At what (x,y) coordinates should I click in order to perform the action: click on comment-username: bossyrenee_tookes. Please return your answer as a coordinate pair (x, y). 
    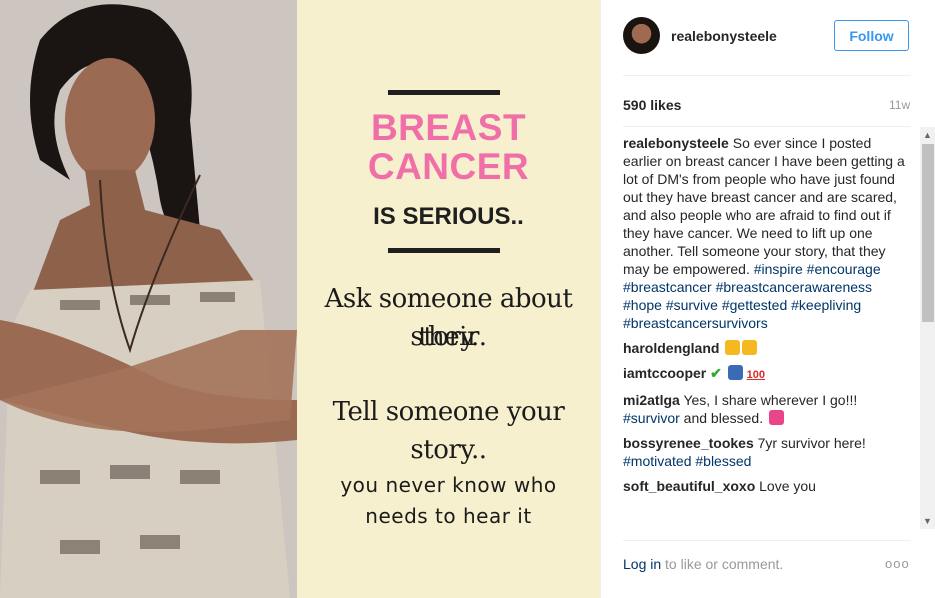
    Looking at the image, I should click on (688, 443).